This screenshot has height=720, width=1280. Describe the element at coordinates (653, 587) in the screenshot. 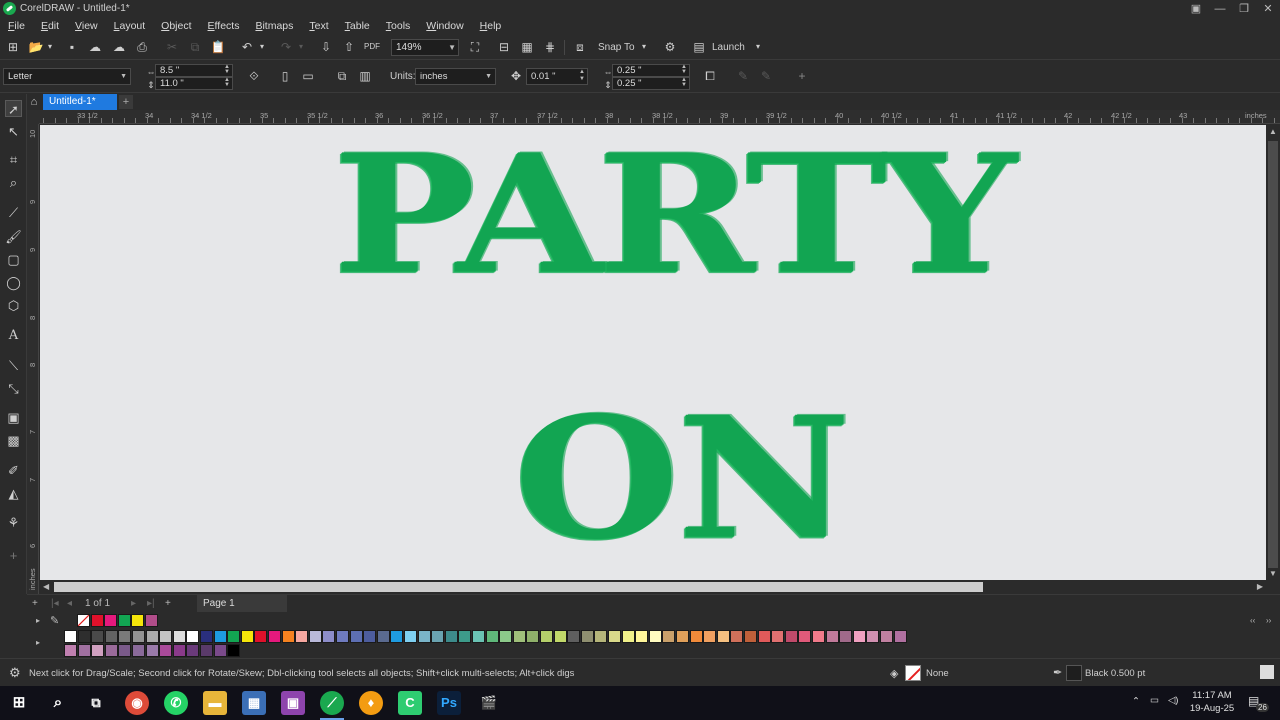

I see `horizontal-scrollbar: ◀ ▶` at that location.